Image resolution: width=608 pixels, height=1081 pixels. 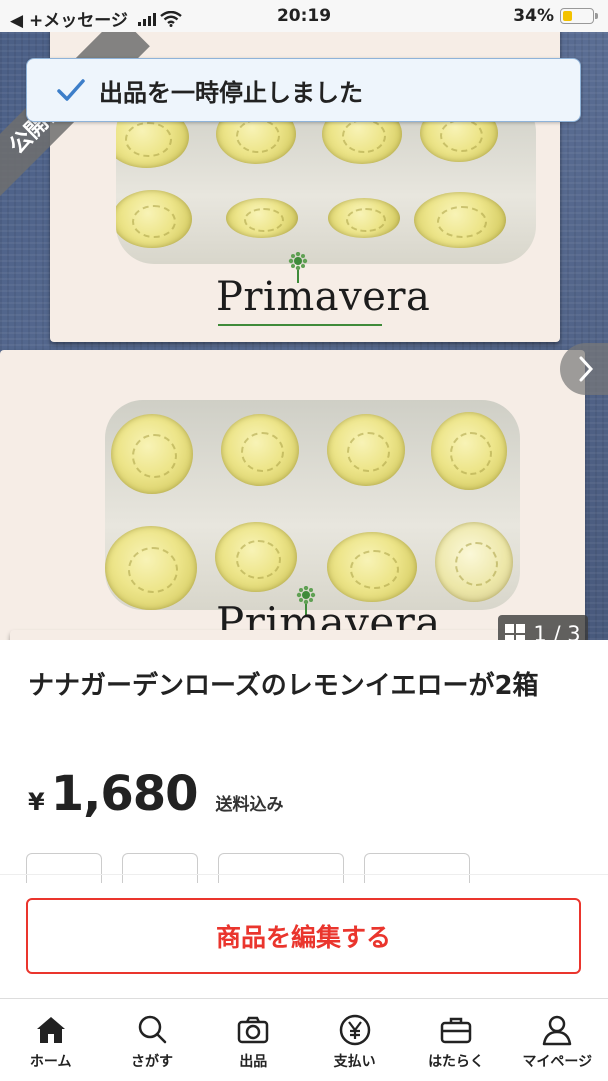 I want to click on tab-label: 出品, so click(x=253, y=1062).